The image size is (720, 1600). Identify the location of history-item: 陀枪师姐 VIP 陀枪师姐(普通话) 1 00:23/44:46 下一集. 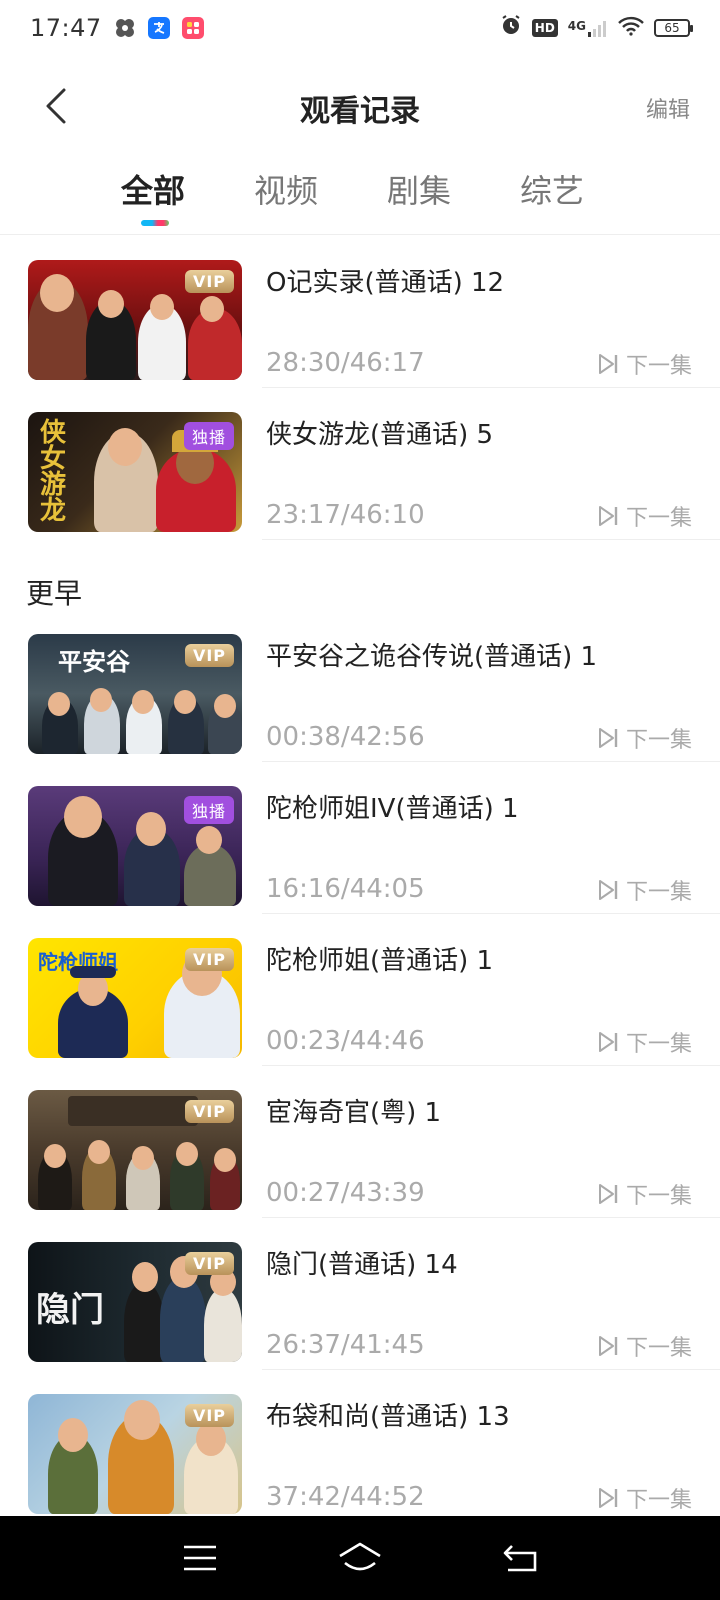
(360, 990).